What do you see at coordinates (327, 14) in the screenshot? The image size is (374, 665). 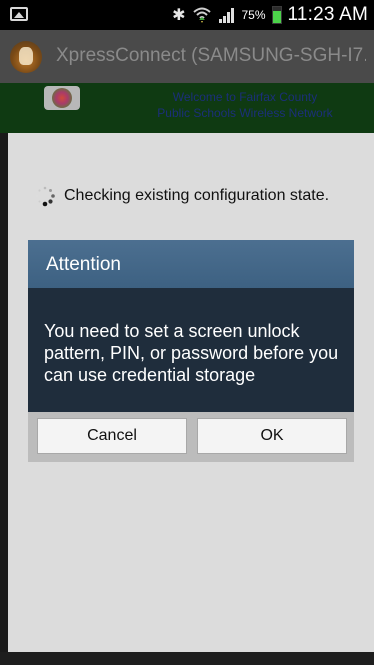 I see `status-time: 11:23 AM` at bounding box center [327, 14].